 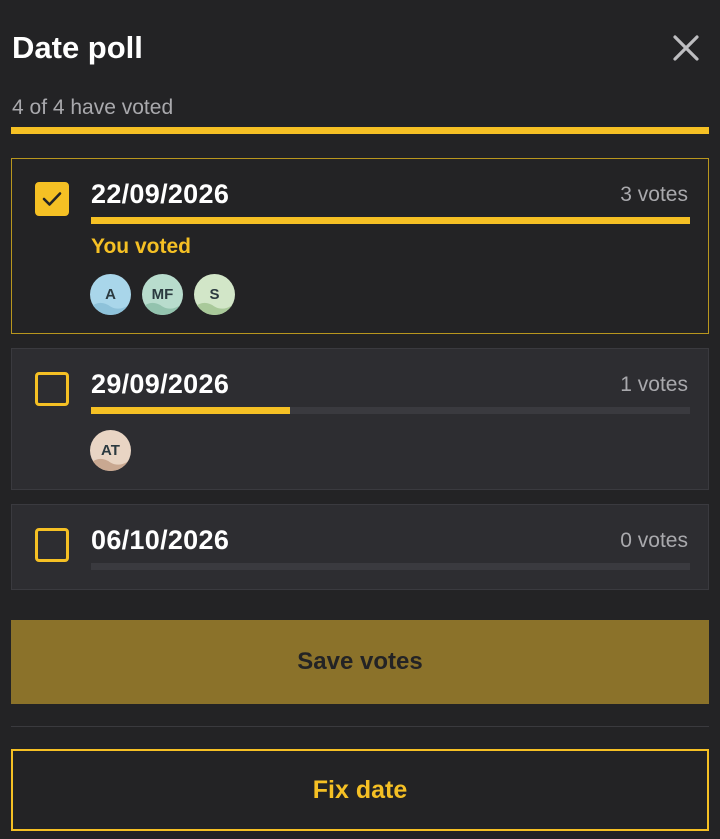 I want to click on avatar: A, so click(x=110, y=294).